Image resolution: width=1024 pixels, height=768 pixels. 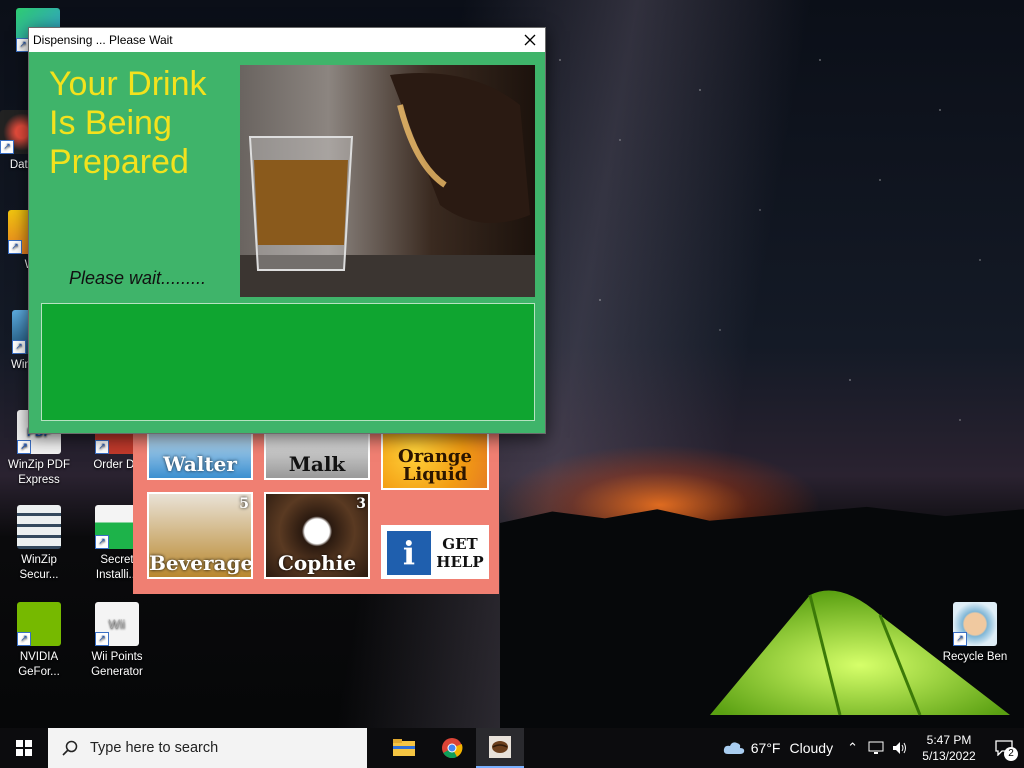 I want to click on clock: 5:47 PM 5/13/2022, so click(x=949, y=748).